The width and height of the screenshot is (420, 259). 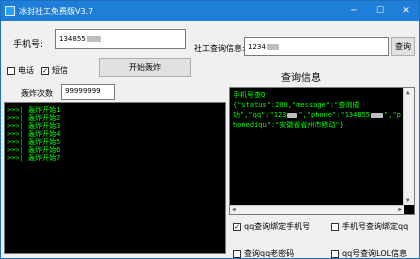 I want to click on log-line: >>>| 轰炸开始1, so click(x=34, y=110).